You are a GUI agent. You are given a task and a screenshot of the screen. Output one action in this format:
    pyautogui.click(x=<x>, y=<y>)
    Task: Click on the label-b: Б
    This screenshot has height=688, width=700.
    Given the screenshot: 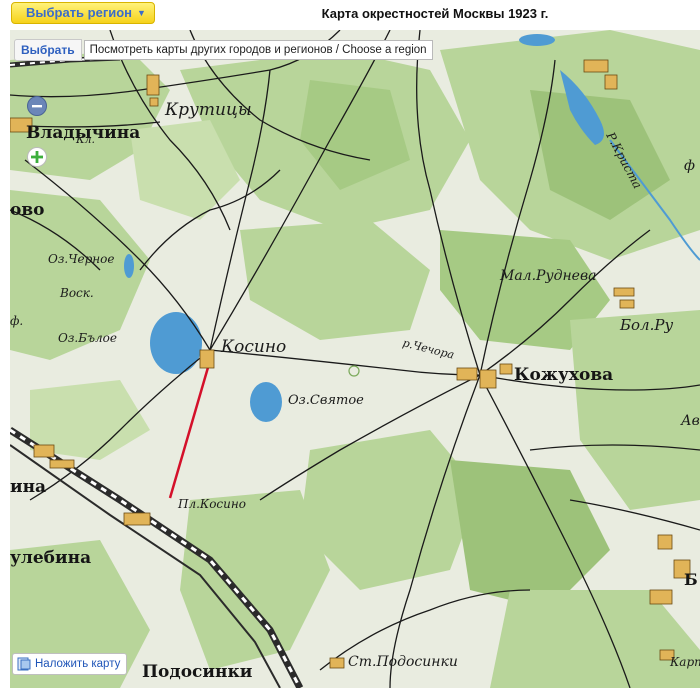 What is the action you would take?
    pyautogui.click(x=691, y=579)
    